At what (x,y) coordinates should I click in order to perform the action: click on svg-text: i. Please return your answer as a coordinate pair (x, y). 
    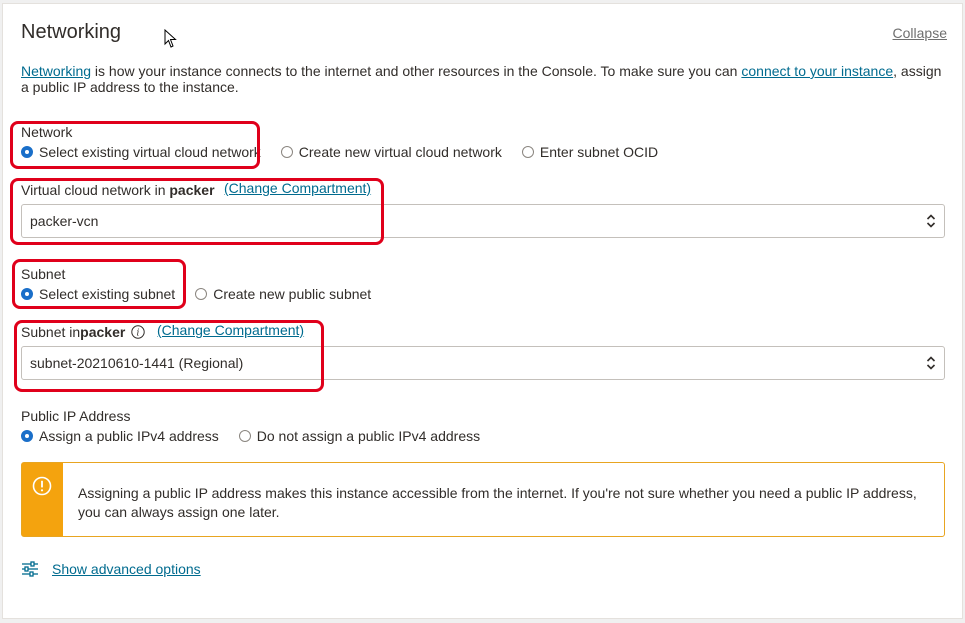
    Looking at the image, I should click on (138, 334).